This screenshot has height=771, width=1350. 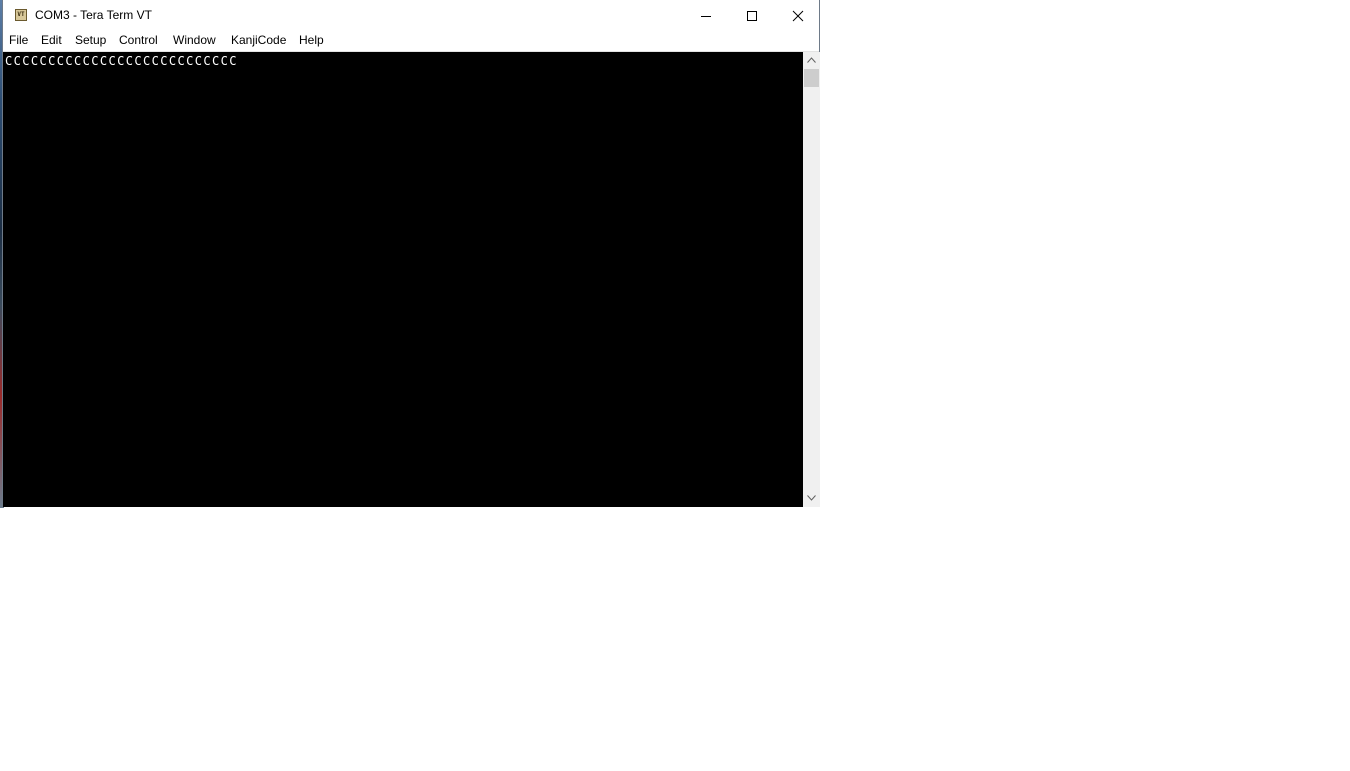 What do you see at coordinates (411, 15) in the screenshot?
I see `title-bar: VT COM3 - Tera Term VT` at bounding box center [411, 15].